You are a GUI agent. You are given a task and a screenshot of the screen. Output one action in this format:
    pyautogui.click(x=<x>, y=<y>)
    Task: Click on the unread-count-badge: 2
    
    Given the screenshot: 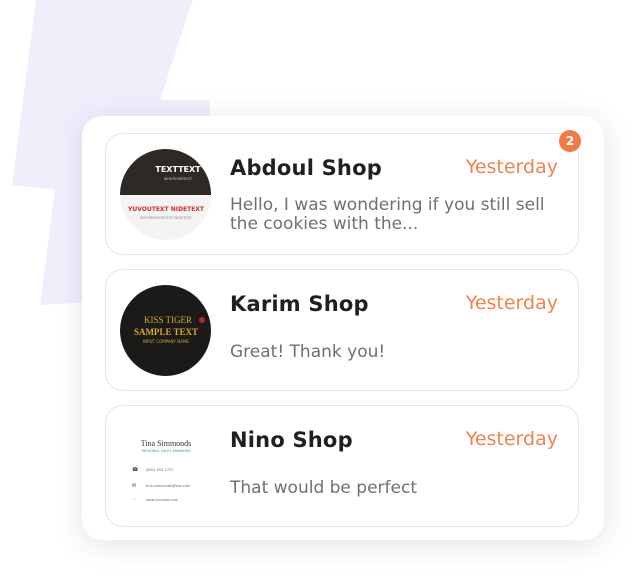 What is the action you would take?
    pyautogui.click(x=570, y=141)
    